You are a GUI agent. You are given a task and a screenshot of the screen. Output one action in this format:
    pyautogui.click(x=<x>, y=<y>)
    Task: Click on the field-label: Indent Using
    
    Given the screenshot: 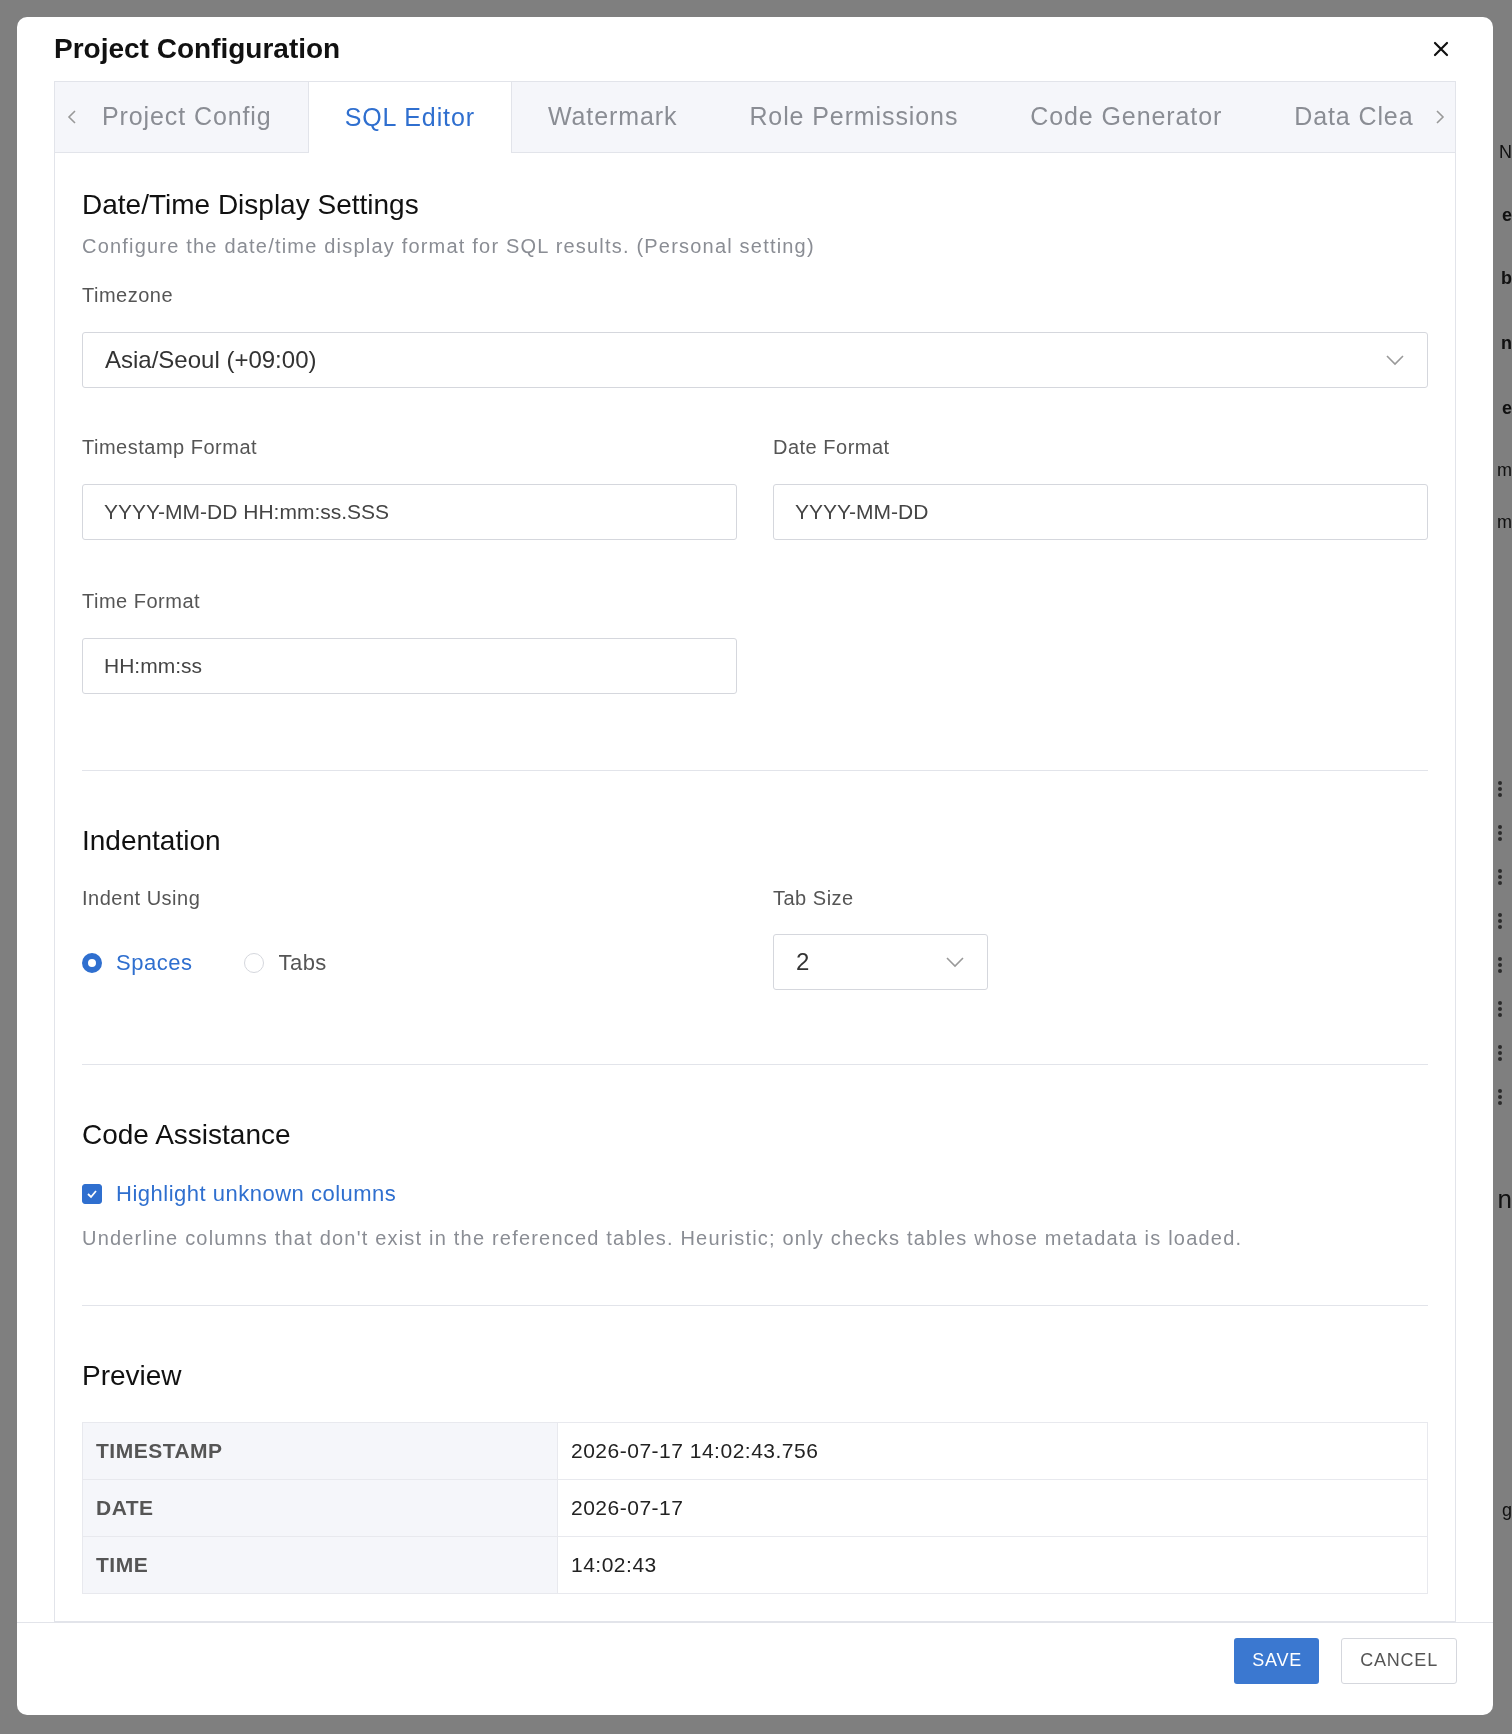 What is the action you would take?
    pyautogui.click(x=142, y=898)
    